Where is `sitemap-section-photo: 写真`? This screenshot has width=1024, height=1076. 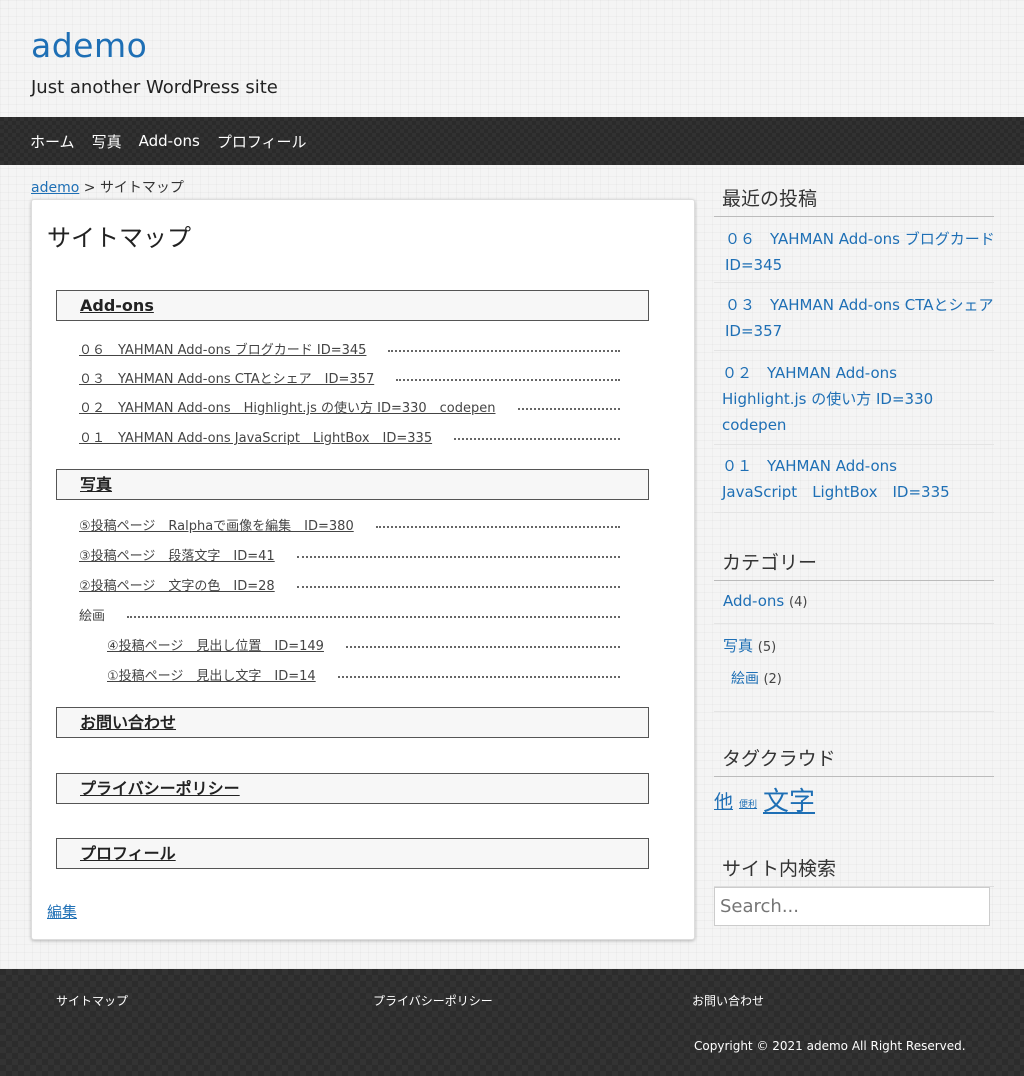 sitemap-section-photo: 写真 is located at coordinates (352, 484).